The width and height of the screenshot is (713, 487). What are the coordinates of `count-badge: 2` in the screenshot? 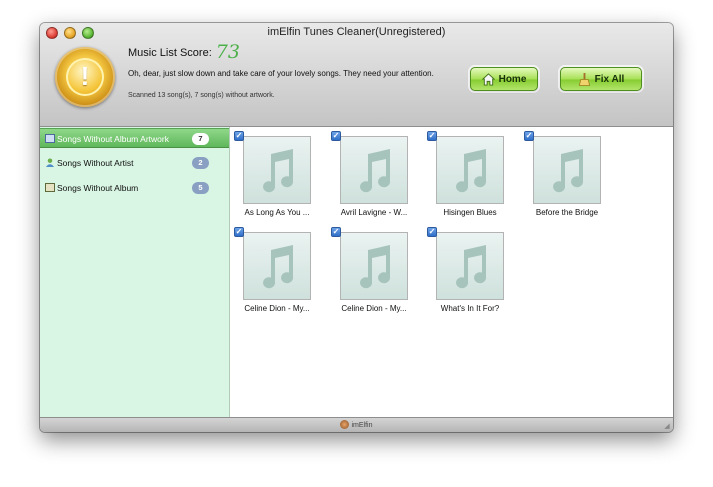 It's located at (200, 163).